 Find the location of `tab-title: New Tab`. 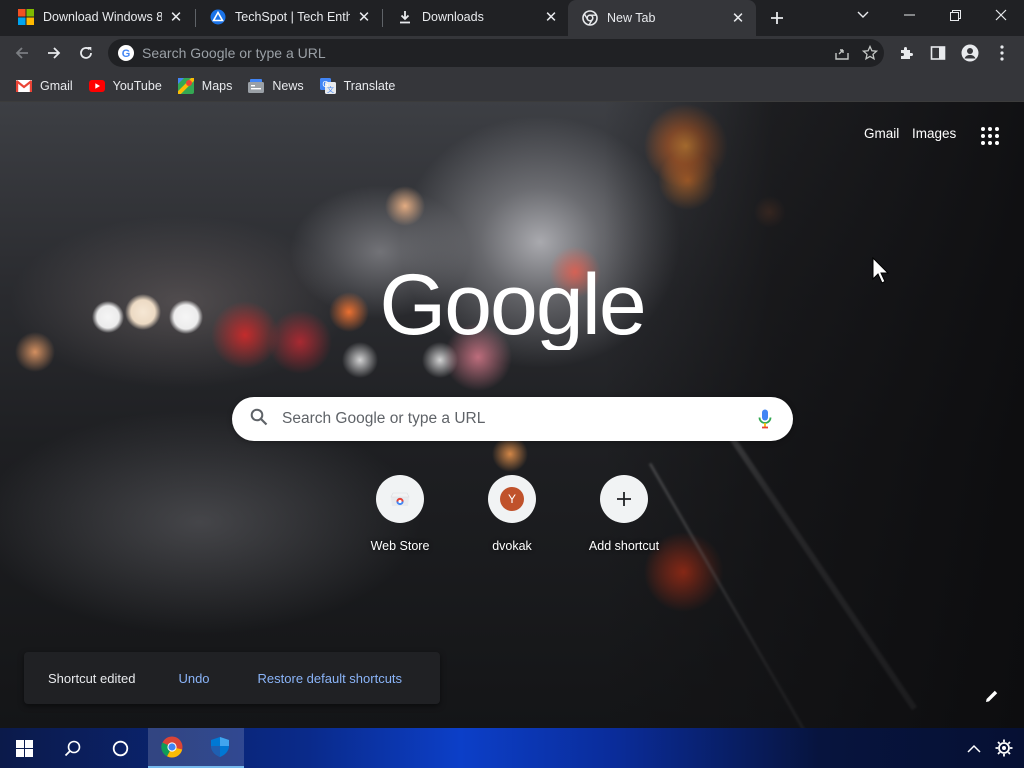

tab-title: New Tab is located at coordinates (631, 18).